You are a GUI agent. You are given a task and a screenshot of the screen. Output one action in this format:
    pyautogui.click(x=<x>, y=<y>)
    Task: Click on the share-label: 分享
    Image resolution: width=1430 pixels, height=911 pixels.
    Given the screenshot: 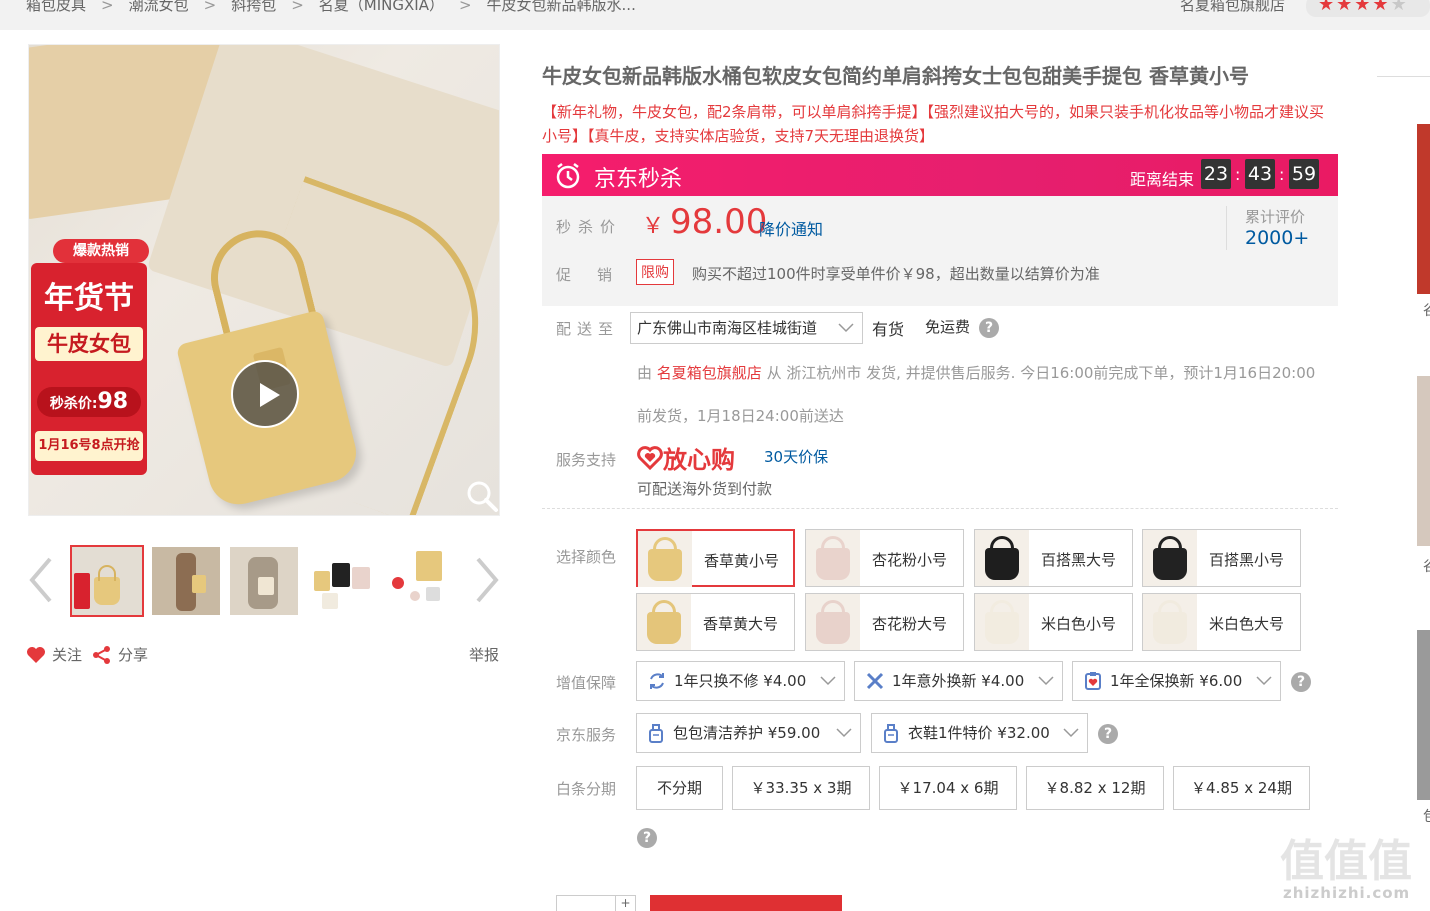 What is the action you would take?
    pyautogui.click(x=133, y=655)
    